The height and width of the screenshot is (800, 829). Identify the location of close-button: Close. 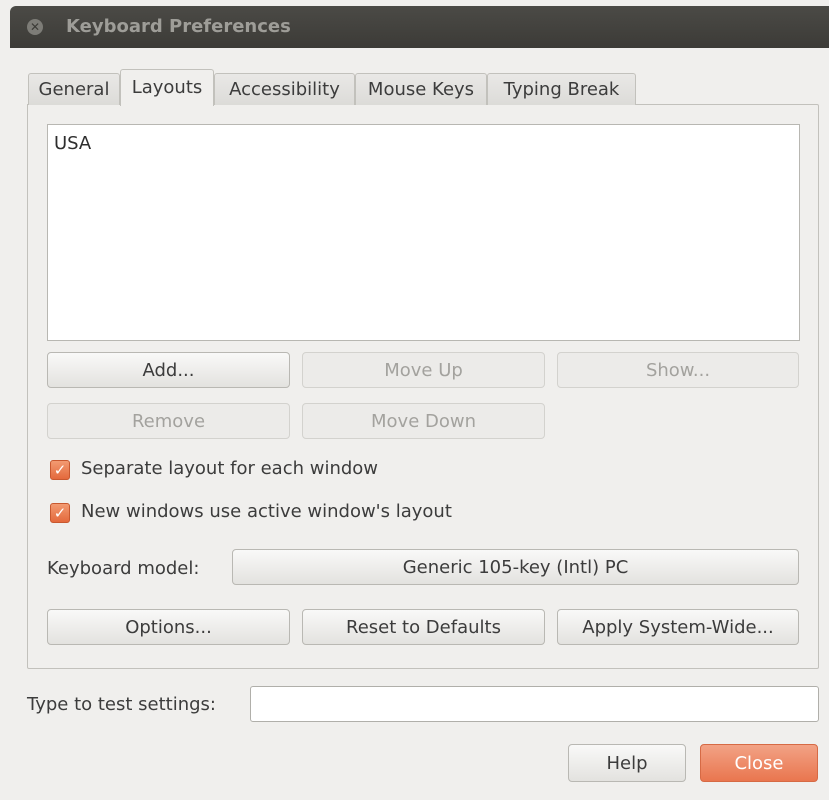
(759, 763).